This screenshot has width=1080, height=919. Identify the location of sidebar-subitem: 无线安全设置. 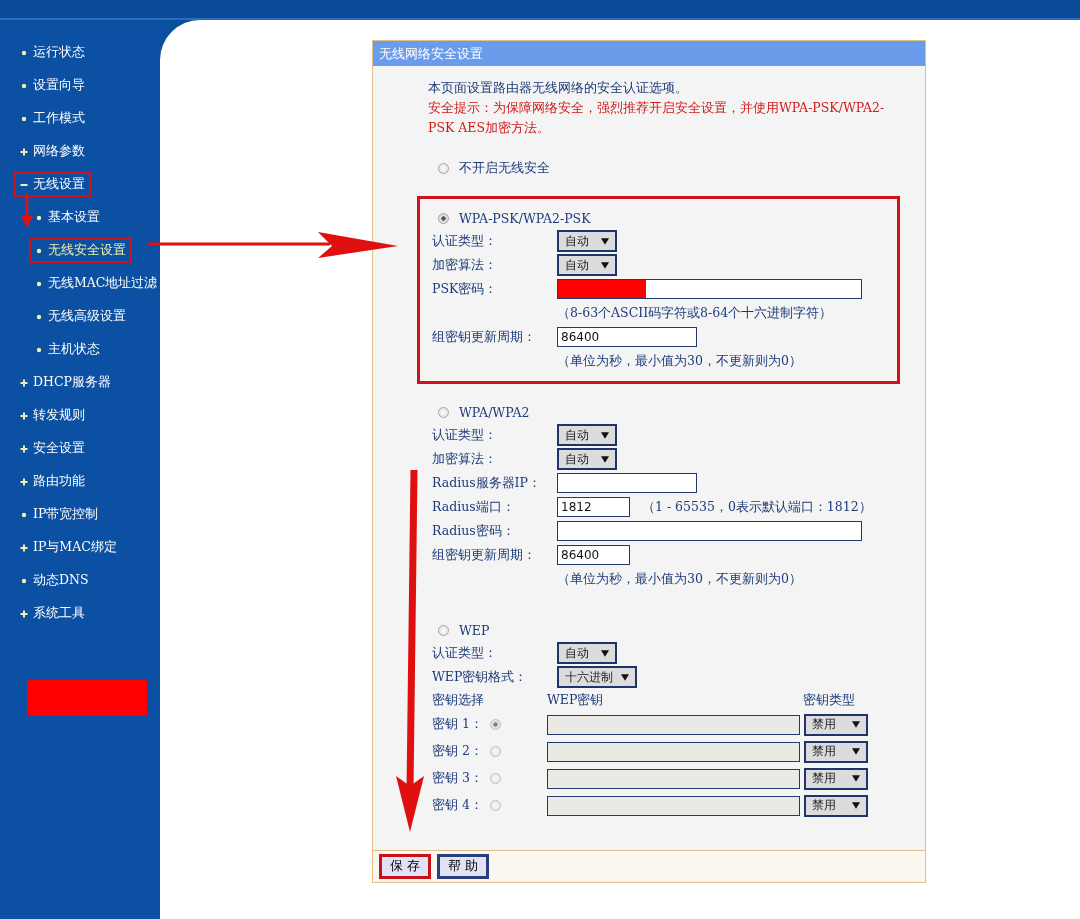
(80, 250).